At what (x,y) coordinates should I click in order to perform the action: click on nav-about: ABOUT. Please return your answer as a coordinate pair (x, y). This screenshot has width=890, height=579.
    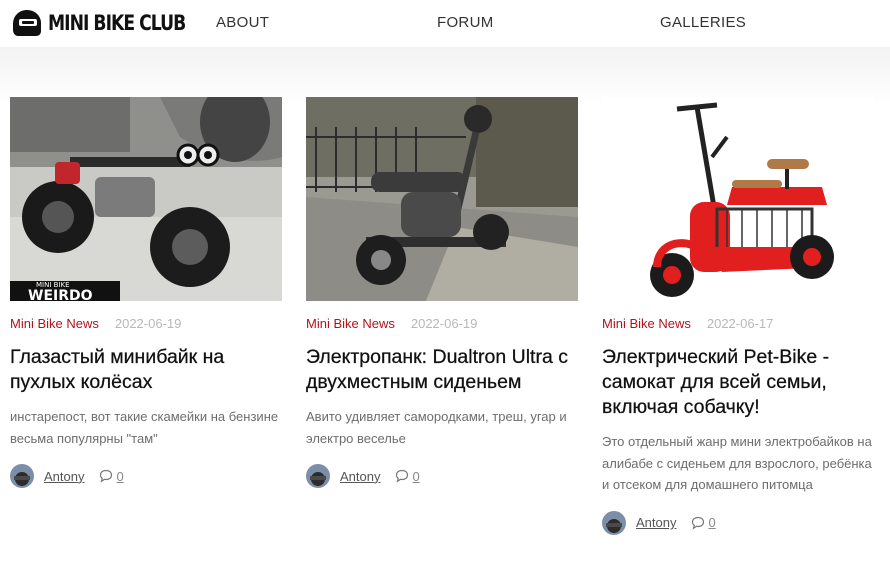
    Looking at the image, I should click on (242, 22).